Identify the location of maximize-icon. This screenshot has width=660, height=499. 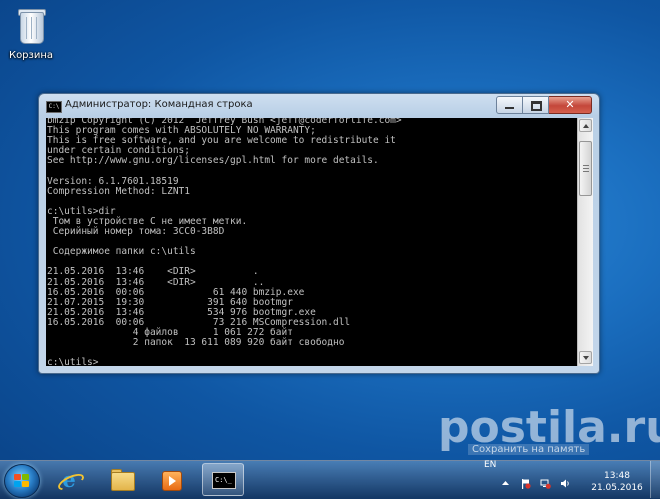
(536, 106).